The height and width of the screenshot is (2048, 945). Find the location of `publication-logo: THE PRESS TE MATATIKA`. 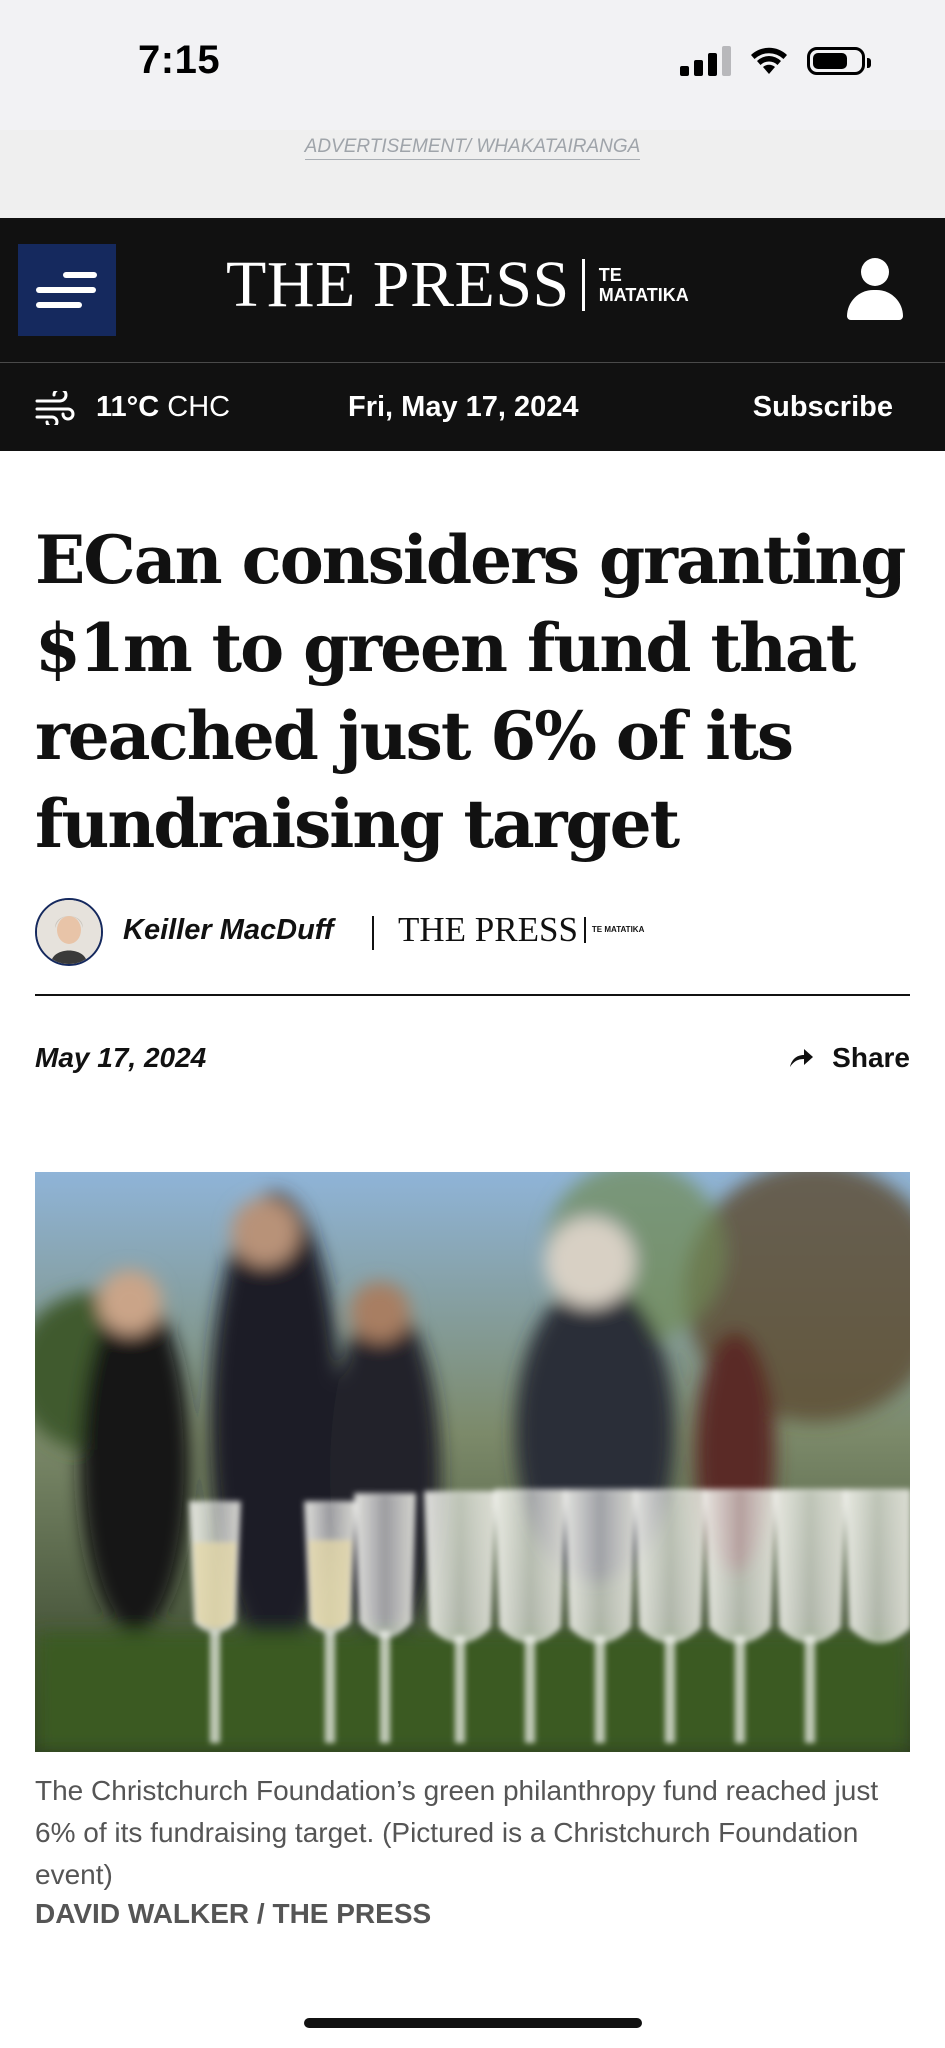

publication-logo: THE PRESS TE MATATIKA is located at coordinates (525, 929).